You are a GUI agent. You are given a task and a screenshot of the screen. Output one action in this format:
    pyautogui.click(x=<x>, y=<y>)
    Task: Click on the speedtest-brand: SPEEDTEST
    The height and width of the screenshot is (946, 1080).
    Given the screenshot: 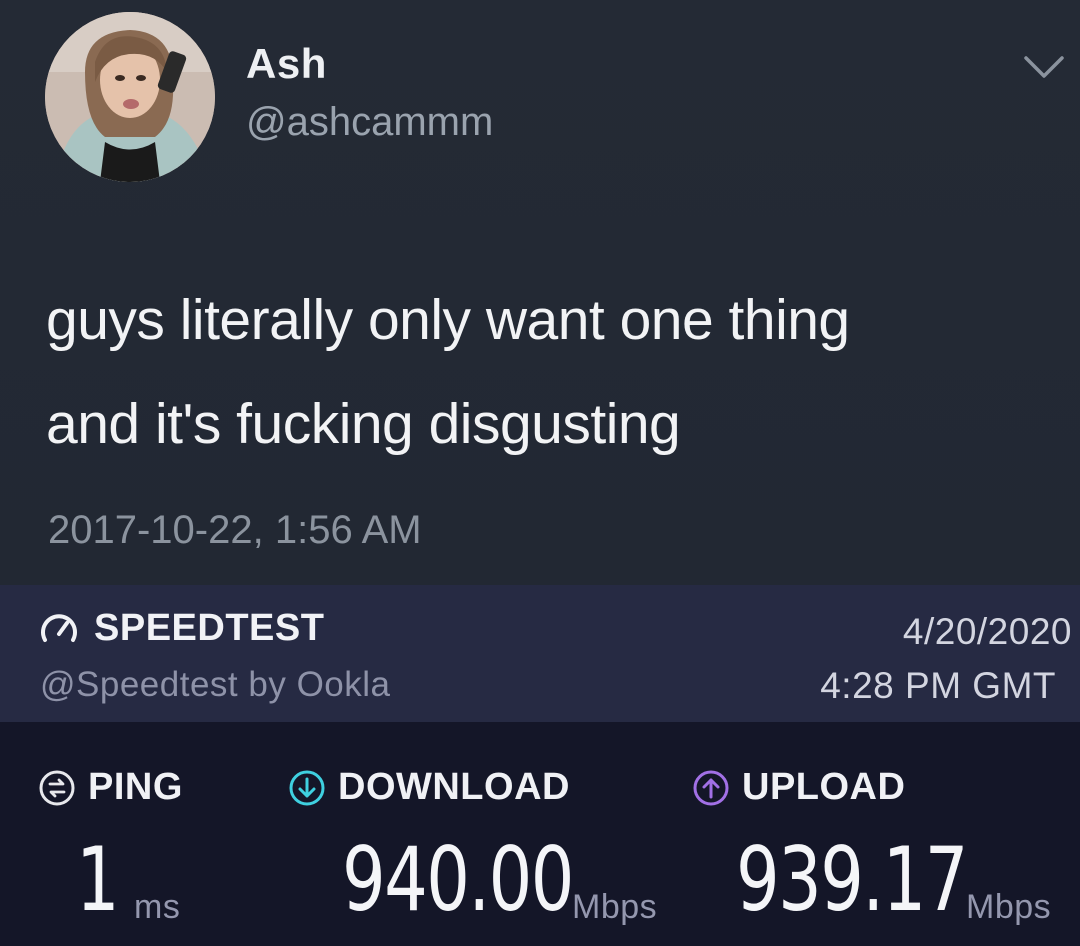 What is the action you would take?
    pyautogui.click(x=181, y=628)
    